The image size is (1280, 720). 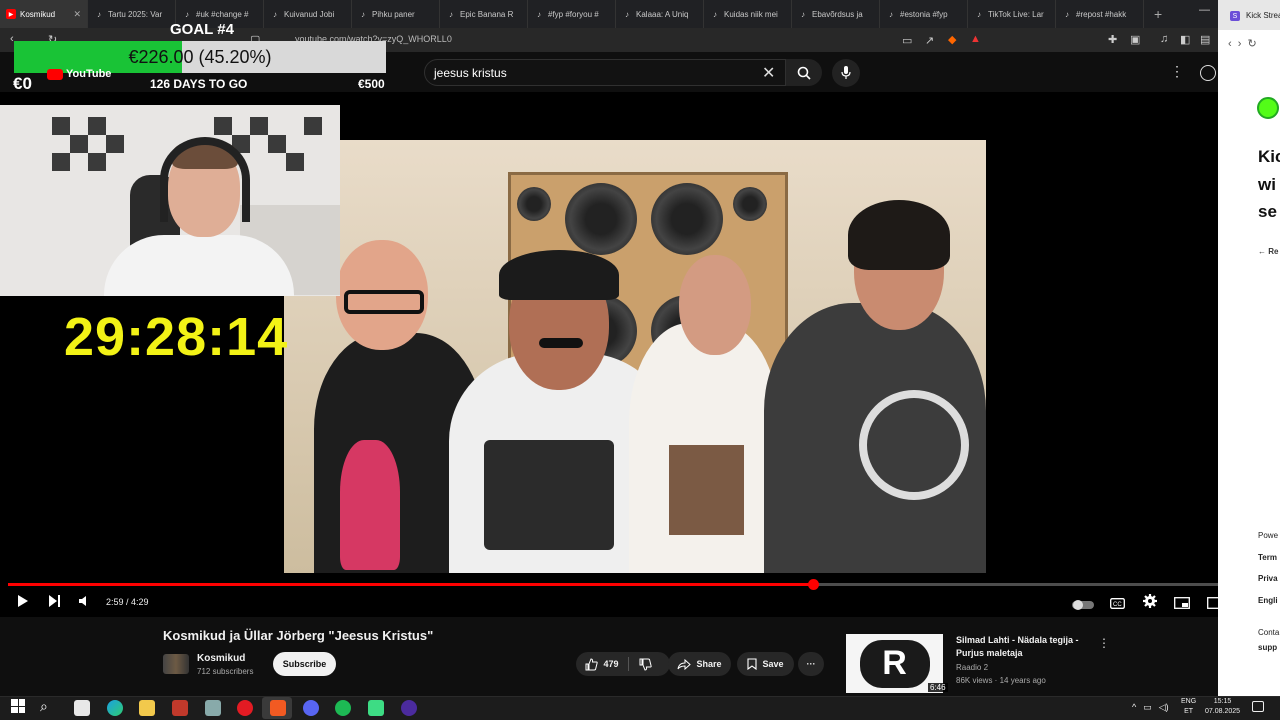 I want to click on app-icon, so click(x=180, y=708).